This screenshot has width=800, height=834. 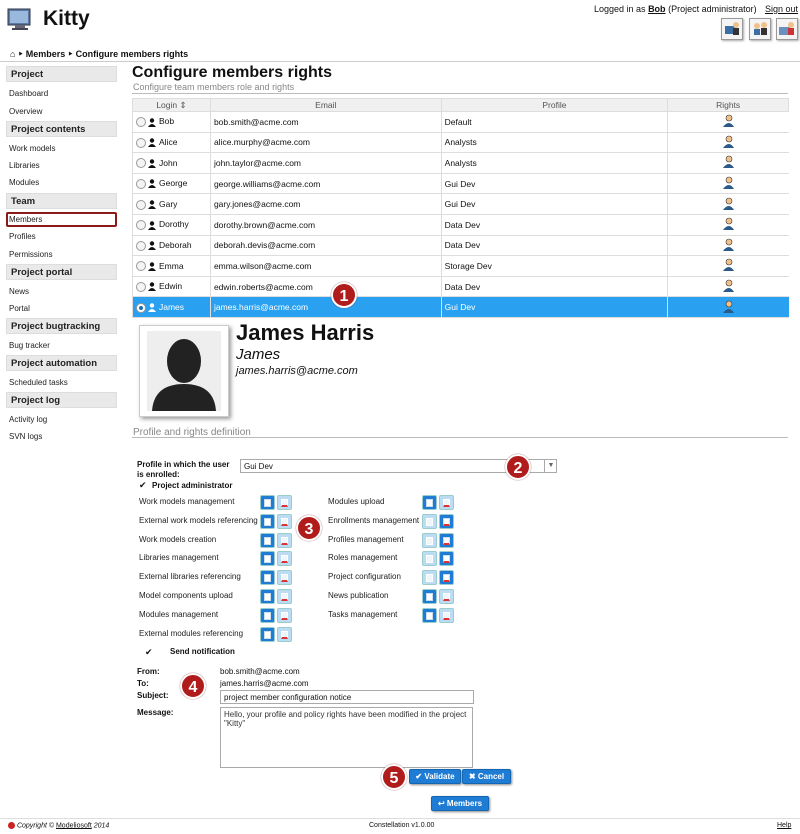 I want to click on subject-input: project member configuration notice, so click(x=347, y=697).